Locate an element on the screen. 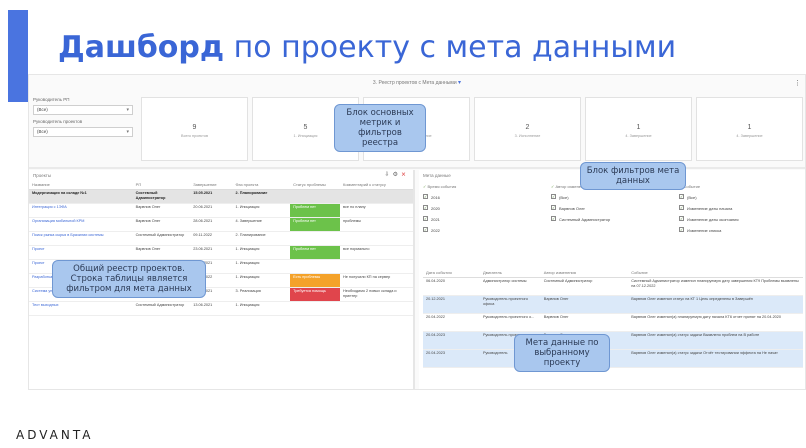 The width and height of the screenshot is (806, 448). meta-filter-option: ✓ Системный Администратор is located at coordinates (613, 219).